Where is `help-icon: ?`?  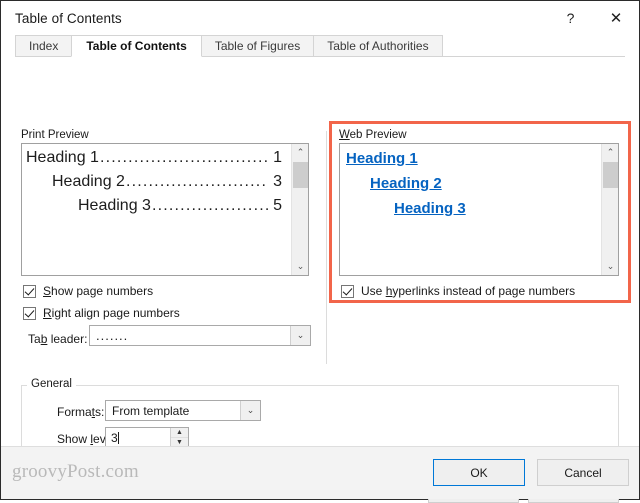
help-icon: ? is located at coordinates (570, 18).